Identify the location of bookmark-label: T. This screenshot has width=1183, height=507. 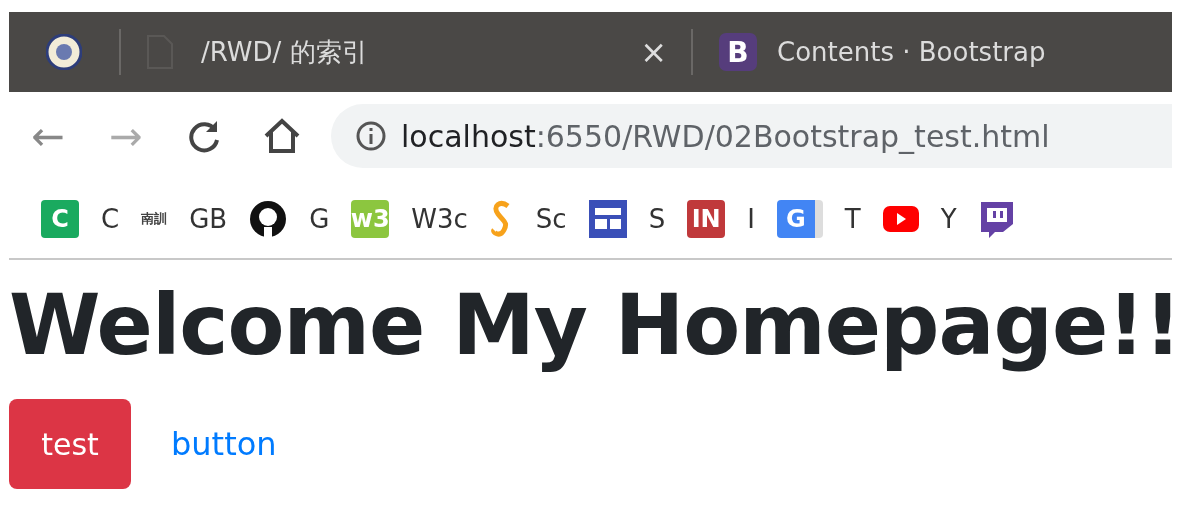
(852, 219).